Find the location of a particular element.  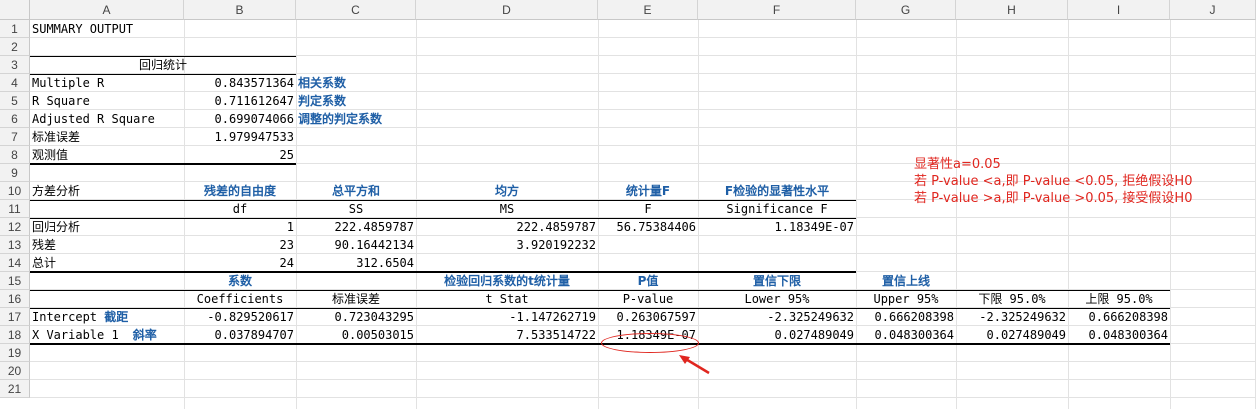

row-header: 14 is located at coordinates (15, 263).